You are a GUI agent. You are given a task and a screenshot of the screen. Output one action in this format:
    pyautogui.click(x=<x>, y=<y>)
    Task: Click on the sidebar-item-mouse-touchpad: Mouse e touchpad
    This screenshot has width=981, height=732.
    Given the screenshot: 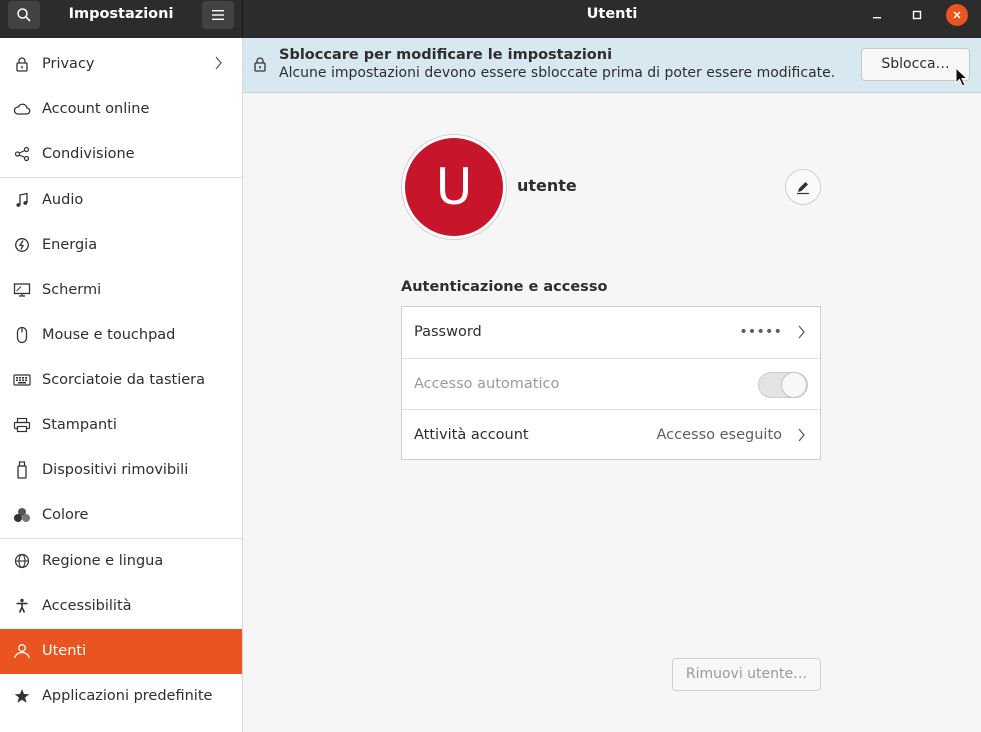 What is the action you would take?
    pyautogui.click(x=121, y=335)
    